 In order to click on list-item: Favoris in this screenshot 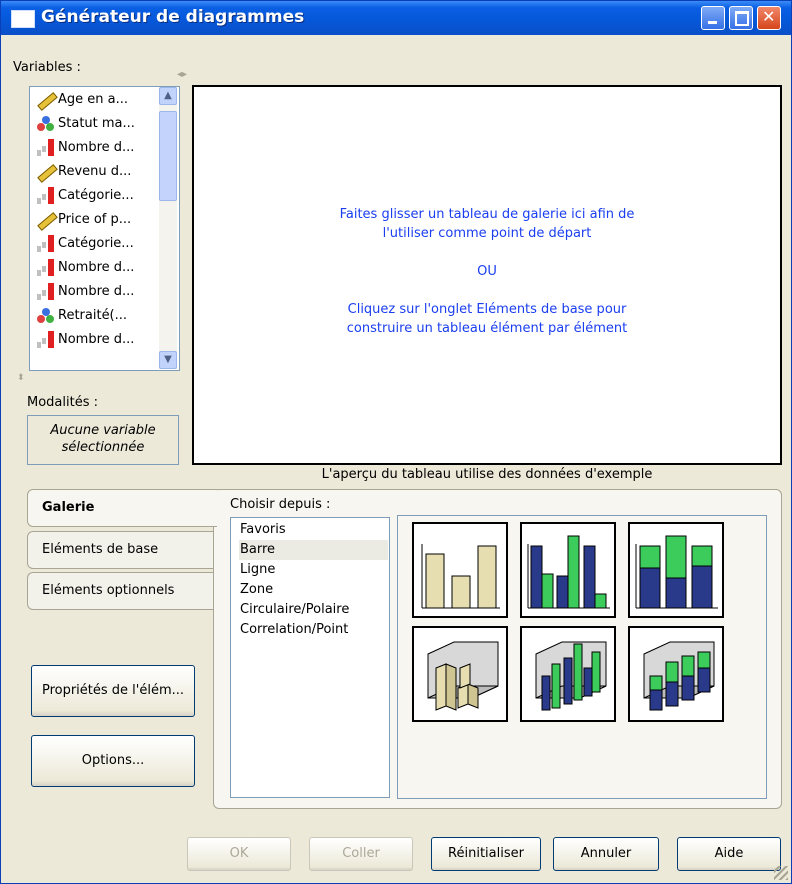, I will do `click(313, 530)`.